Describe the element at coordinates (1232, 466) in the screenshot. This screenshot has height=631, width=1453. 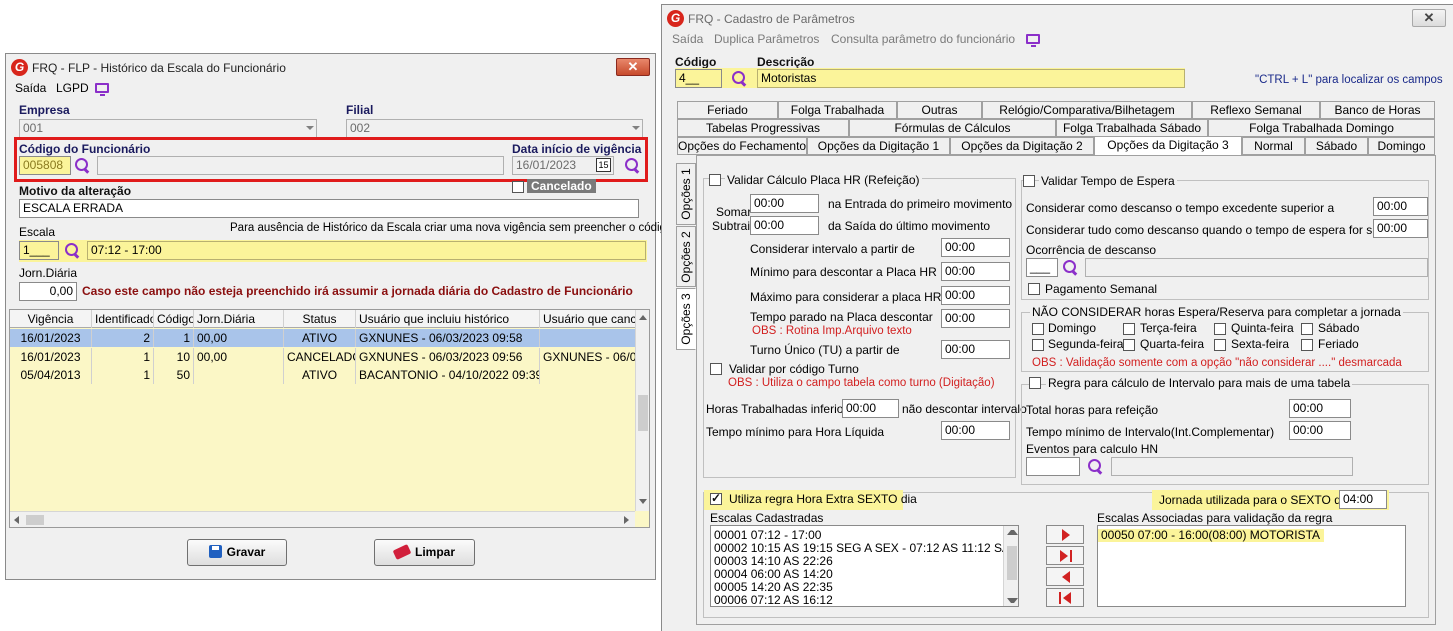
I see `eventos-hn-desc-input` at that location.